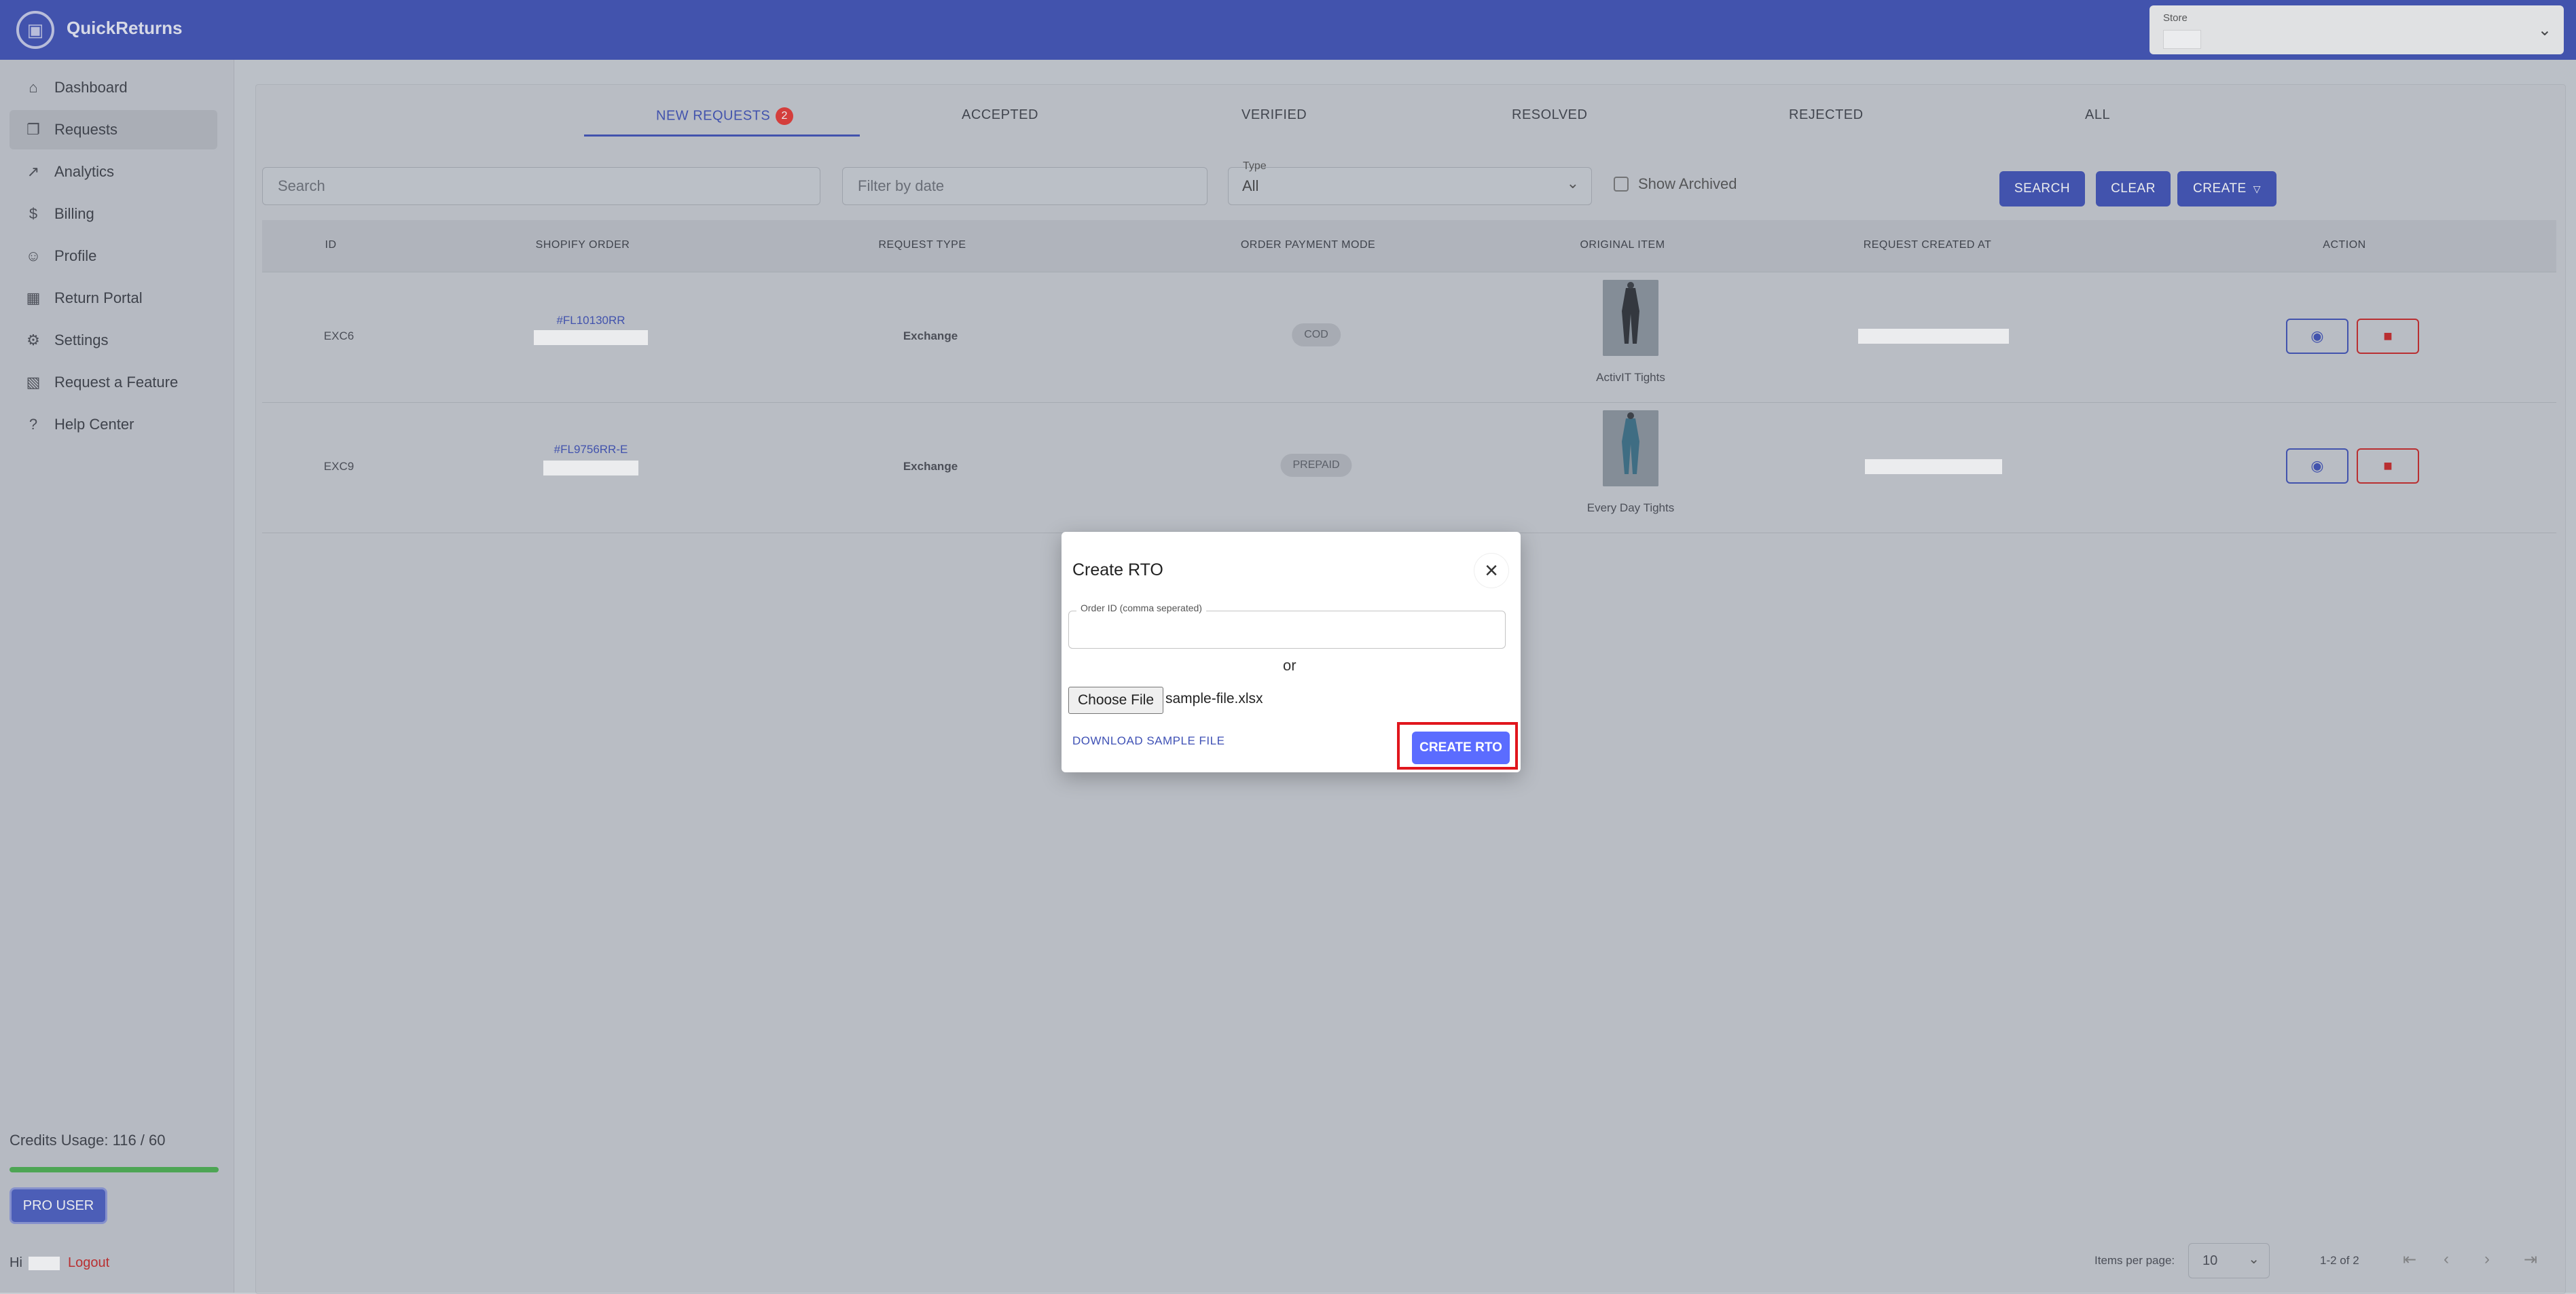 Image resolution: width=2576 pixels, height=1294 pixels. What do you see at coordinates (1461, 748) in the screenshot?
I see `create-rto-button: CREATE RTO` at bounding box center [1461, 748].